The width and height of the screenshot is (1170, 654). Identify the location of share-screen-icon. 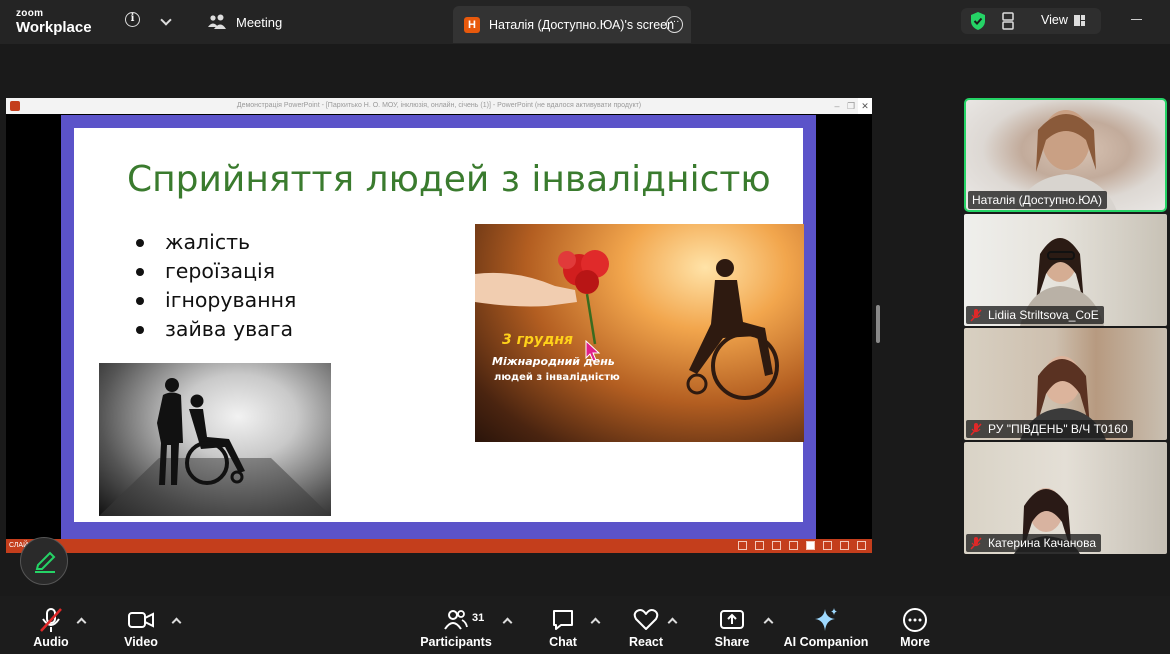
(732, 619).